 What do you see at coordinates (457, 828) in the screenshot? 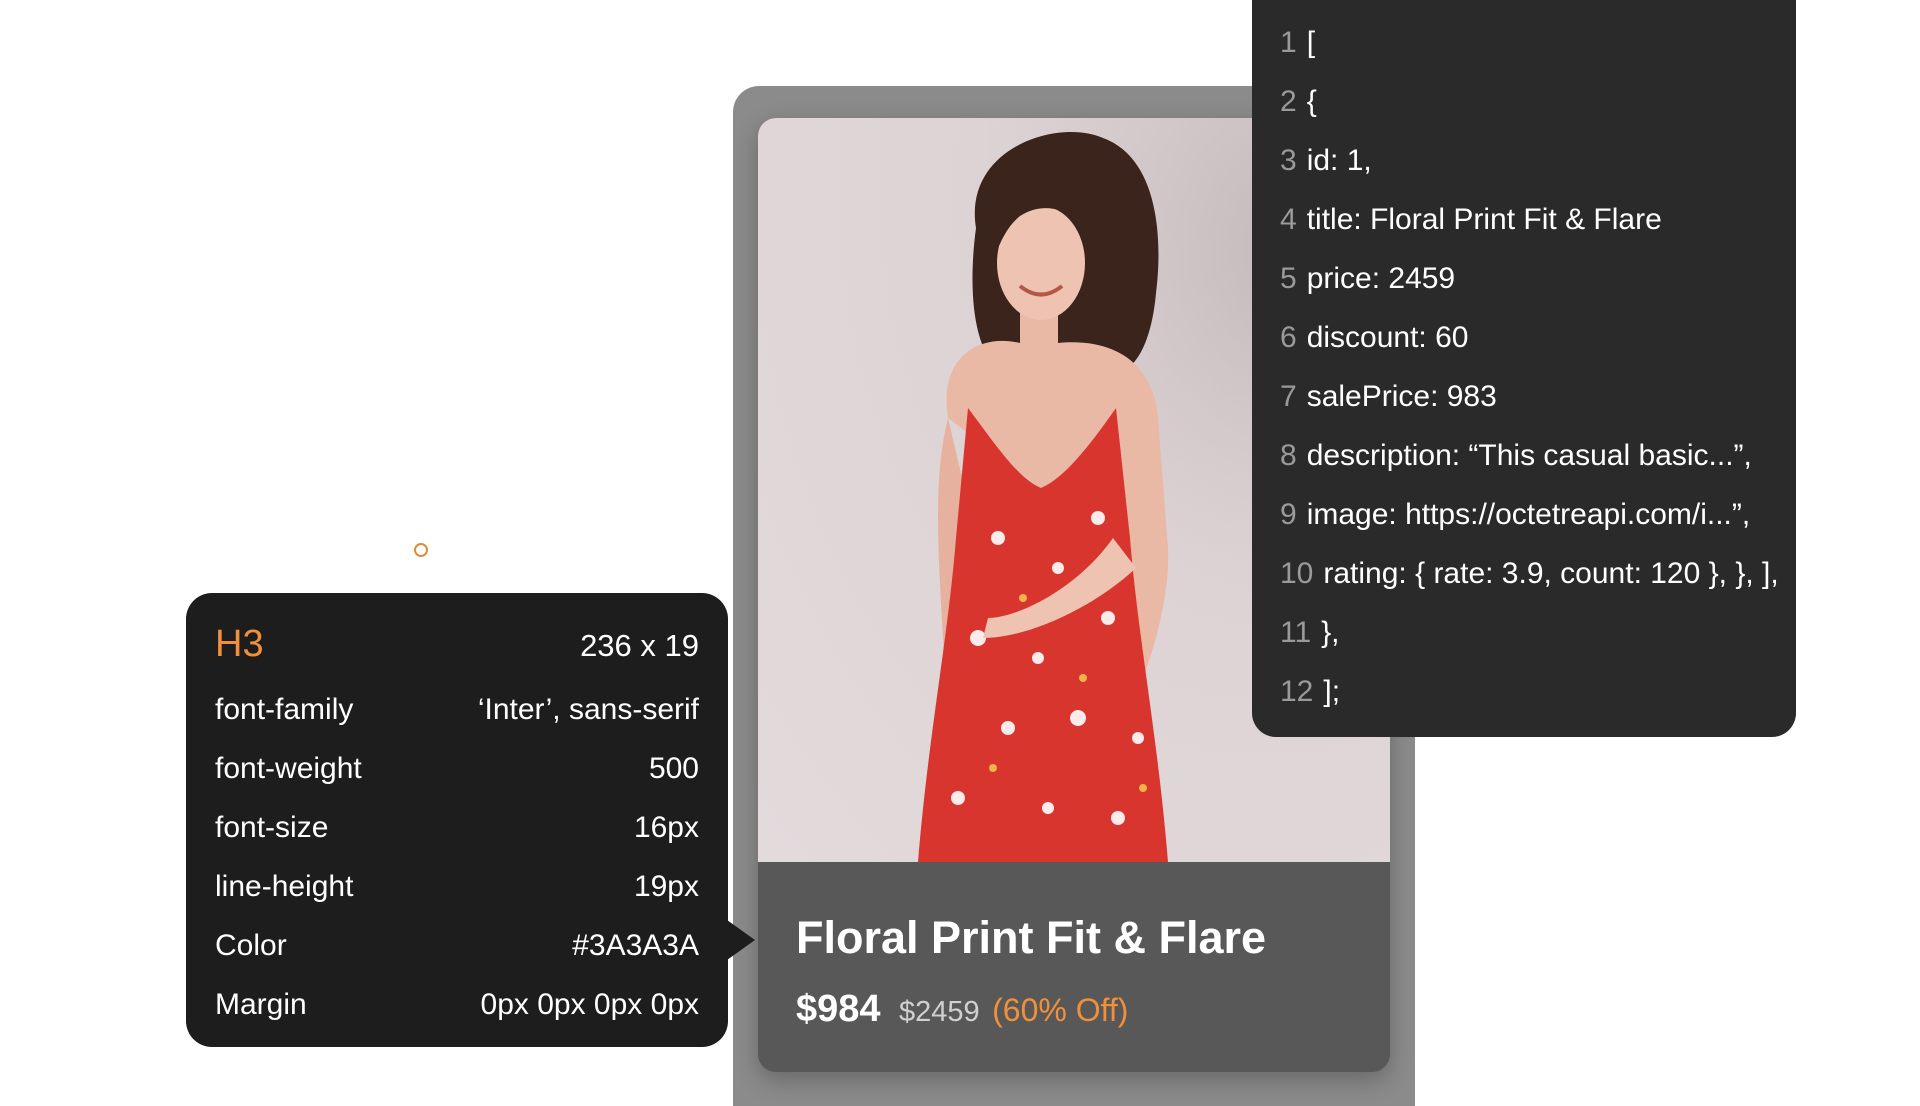
I see `spec-row-font-size: font-size 16px` at bounding box center [457, 828].